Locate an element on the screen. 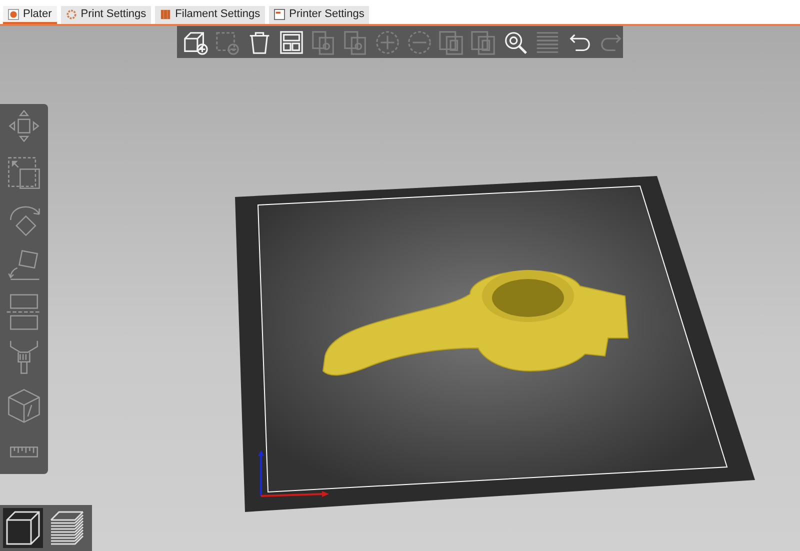  tab: Filament Settings is located at coordinates (210, 15).